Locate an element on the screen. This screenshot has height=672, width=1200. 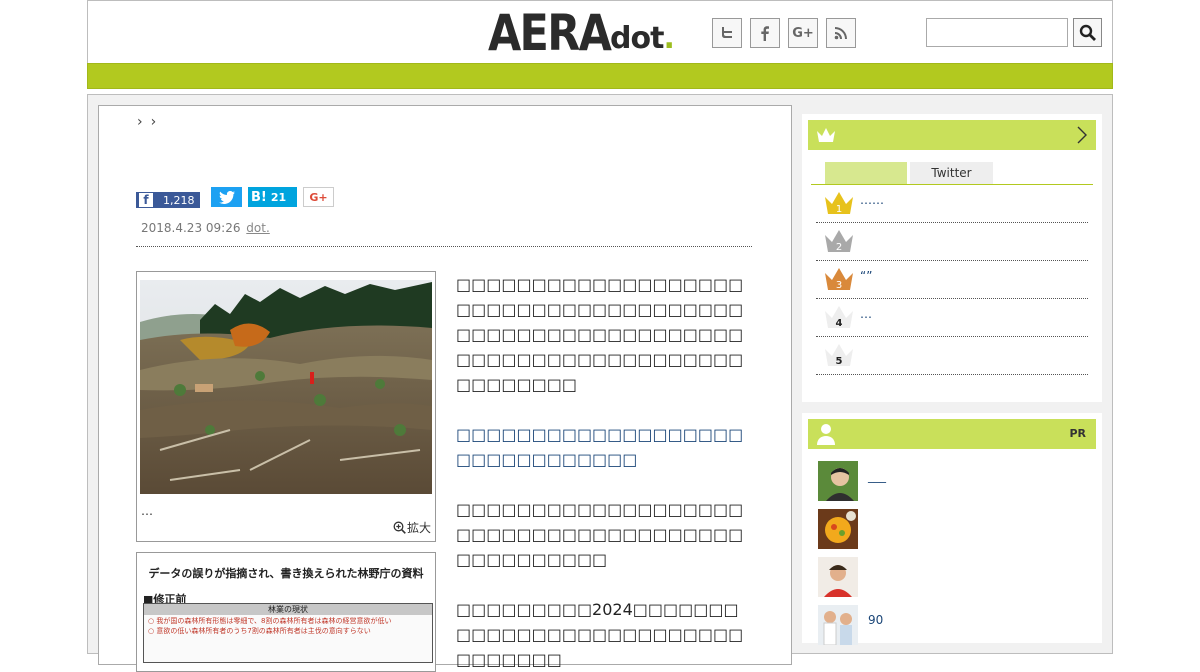
hatena-icon: B! is located at coordinates (259, 197).